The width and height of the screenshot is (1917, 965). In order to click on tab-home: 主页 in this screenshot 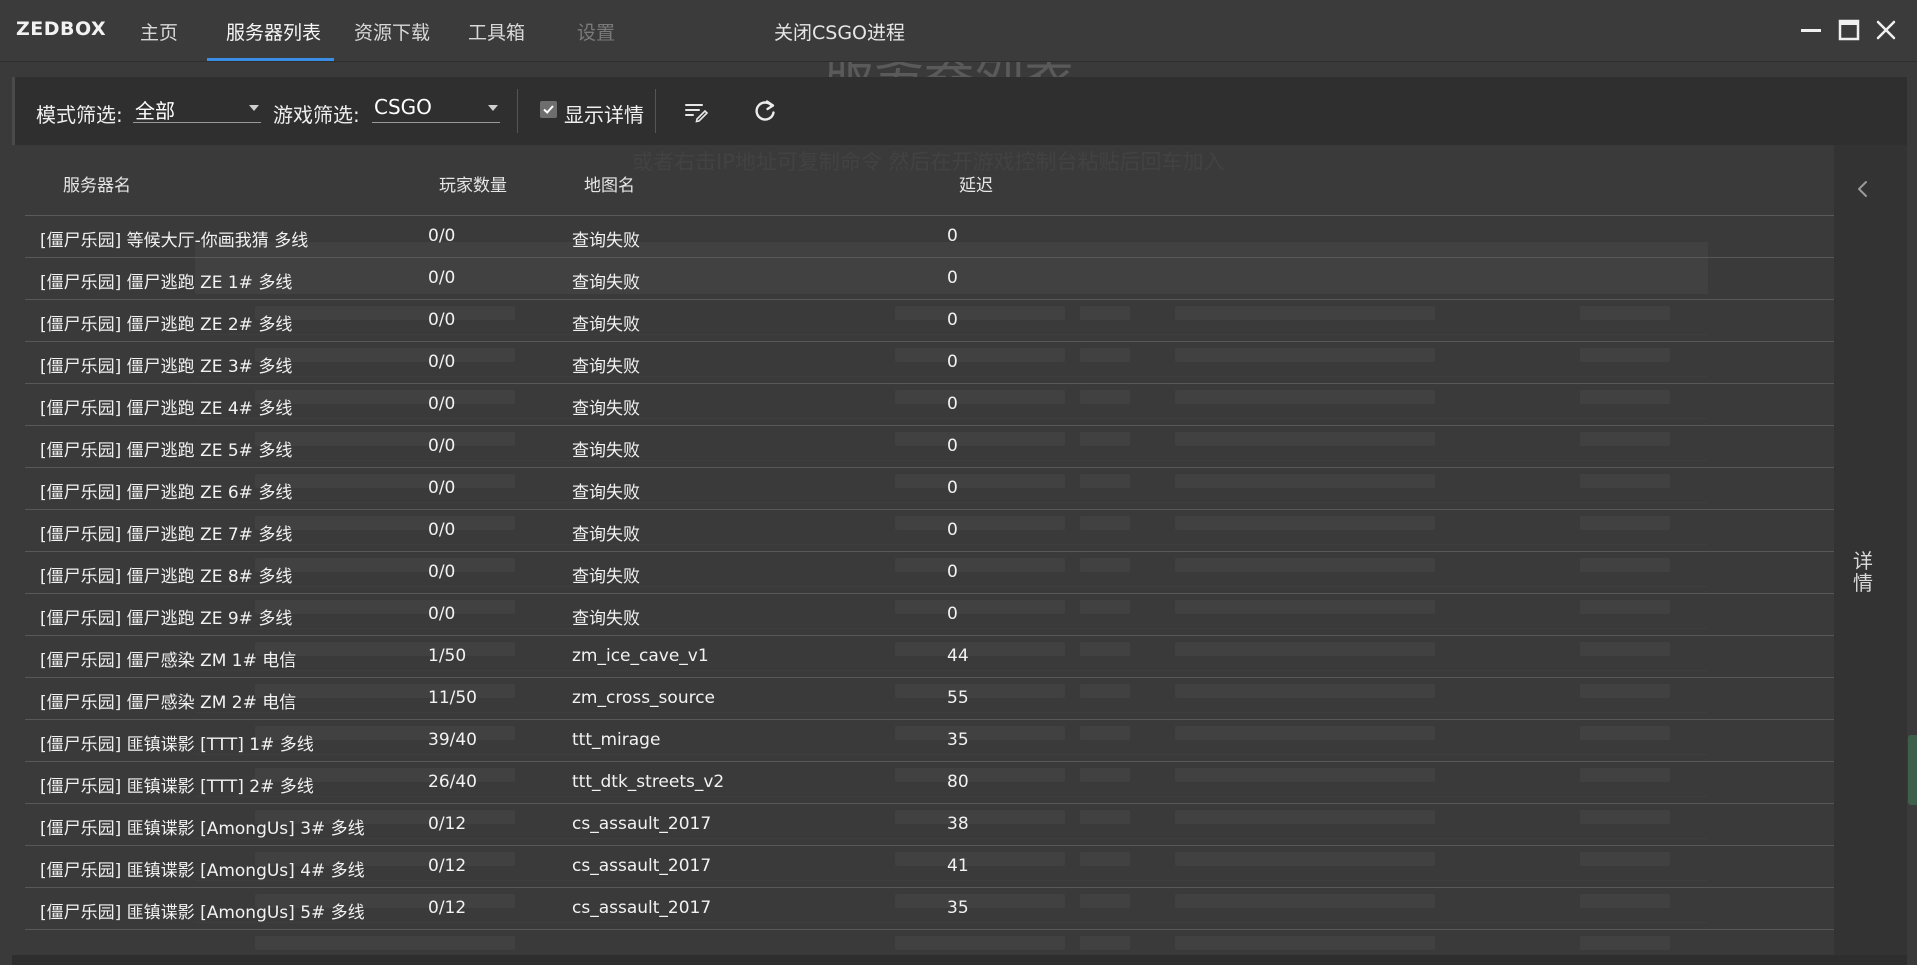, I will do `click(159, 31)`.